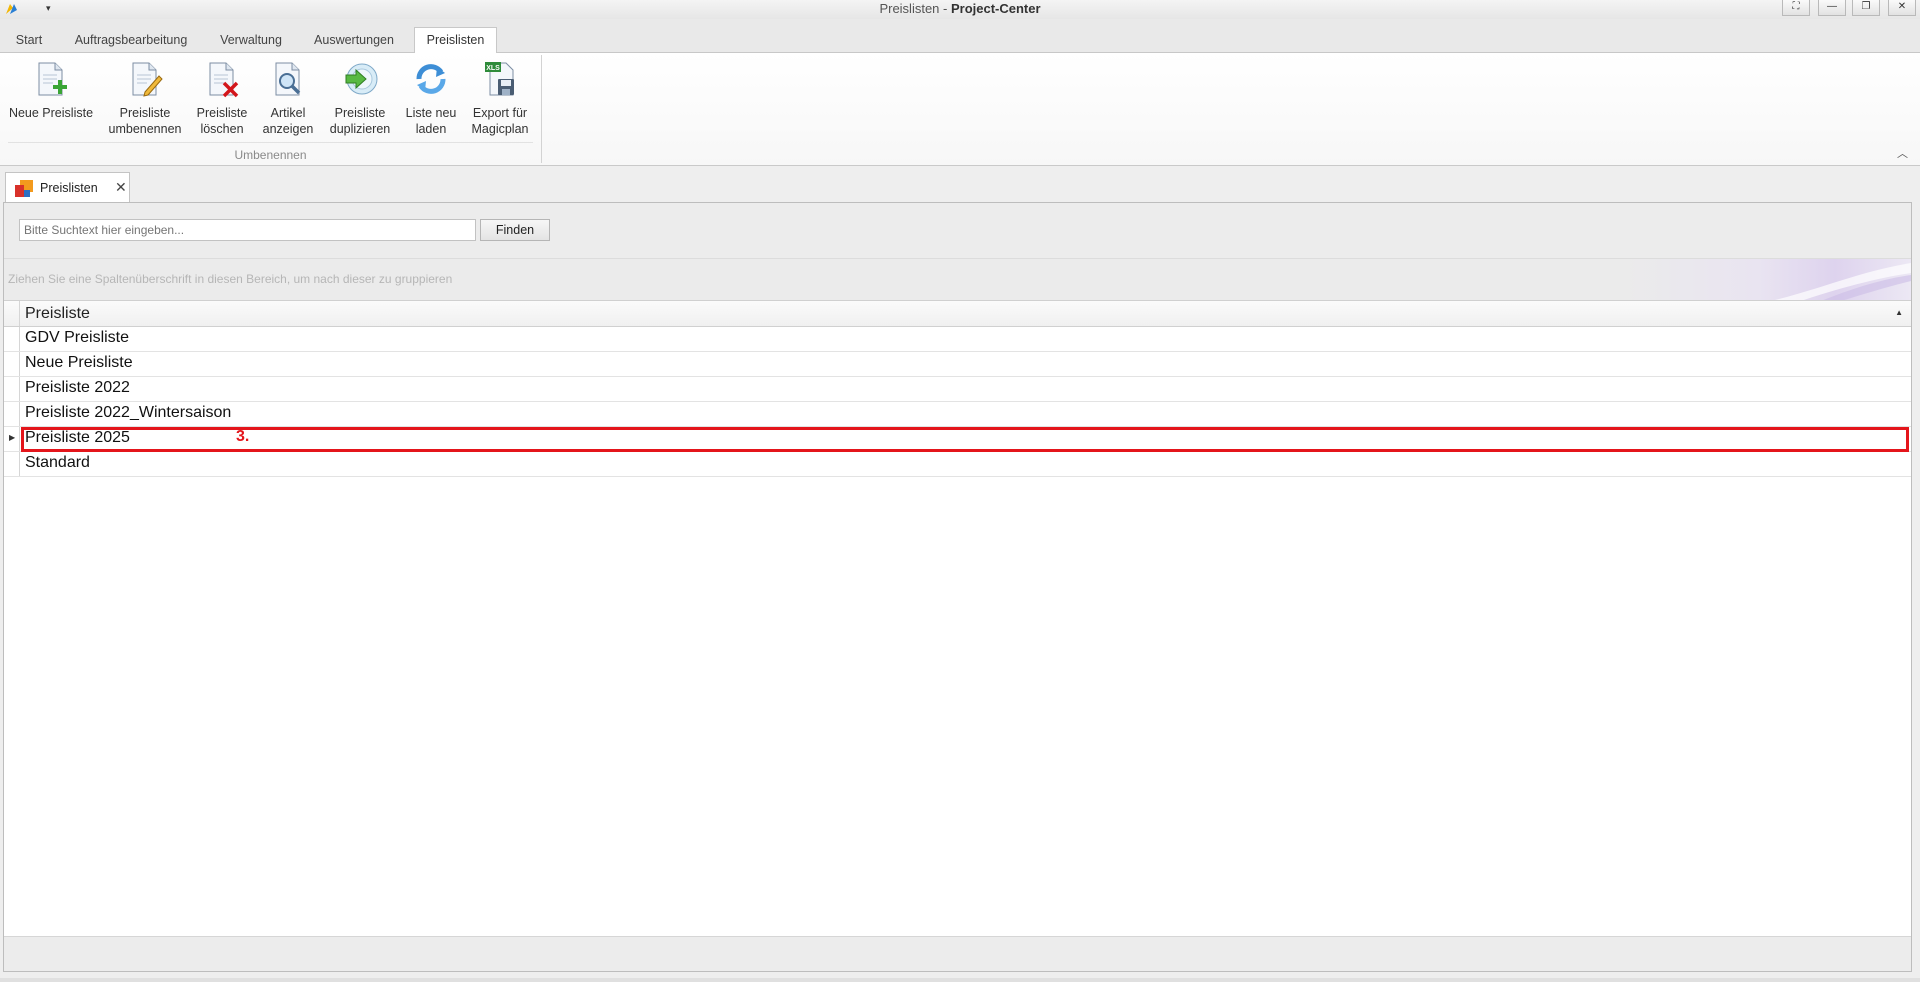  I want to click on rename-pricelist-label-2: umbenennen, so click(145, 129).